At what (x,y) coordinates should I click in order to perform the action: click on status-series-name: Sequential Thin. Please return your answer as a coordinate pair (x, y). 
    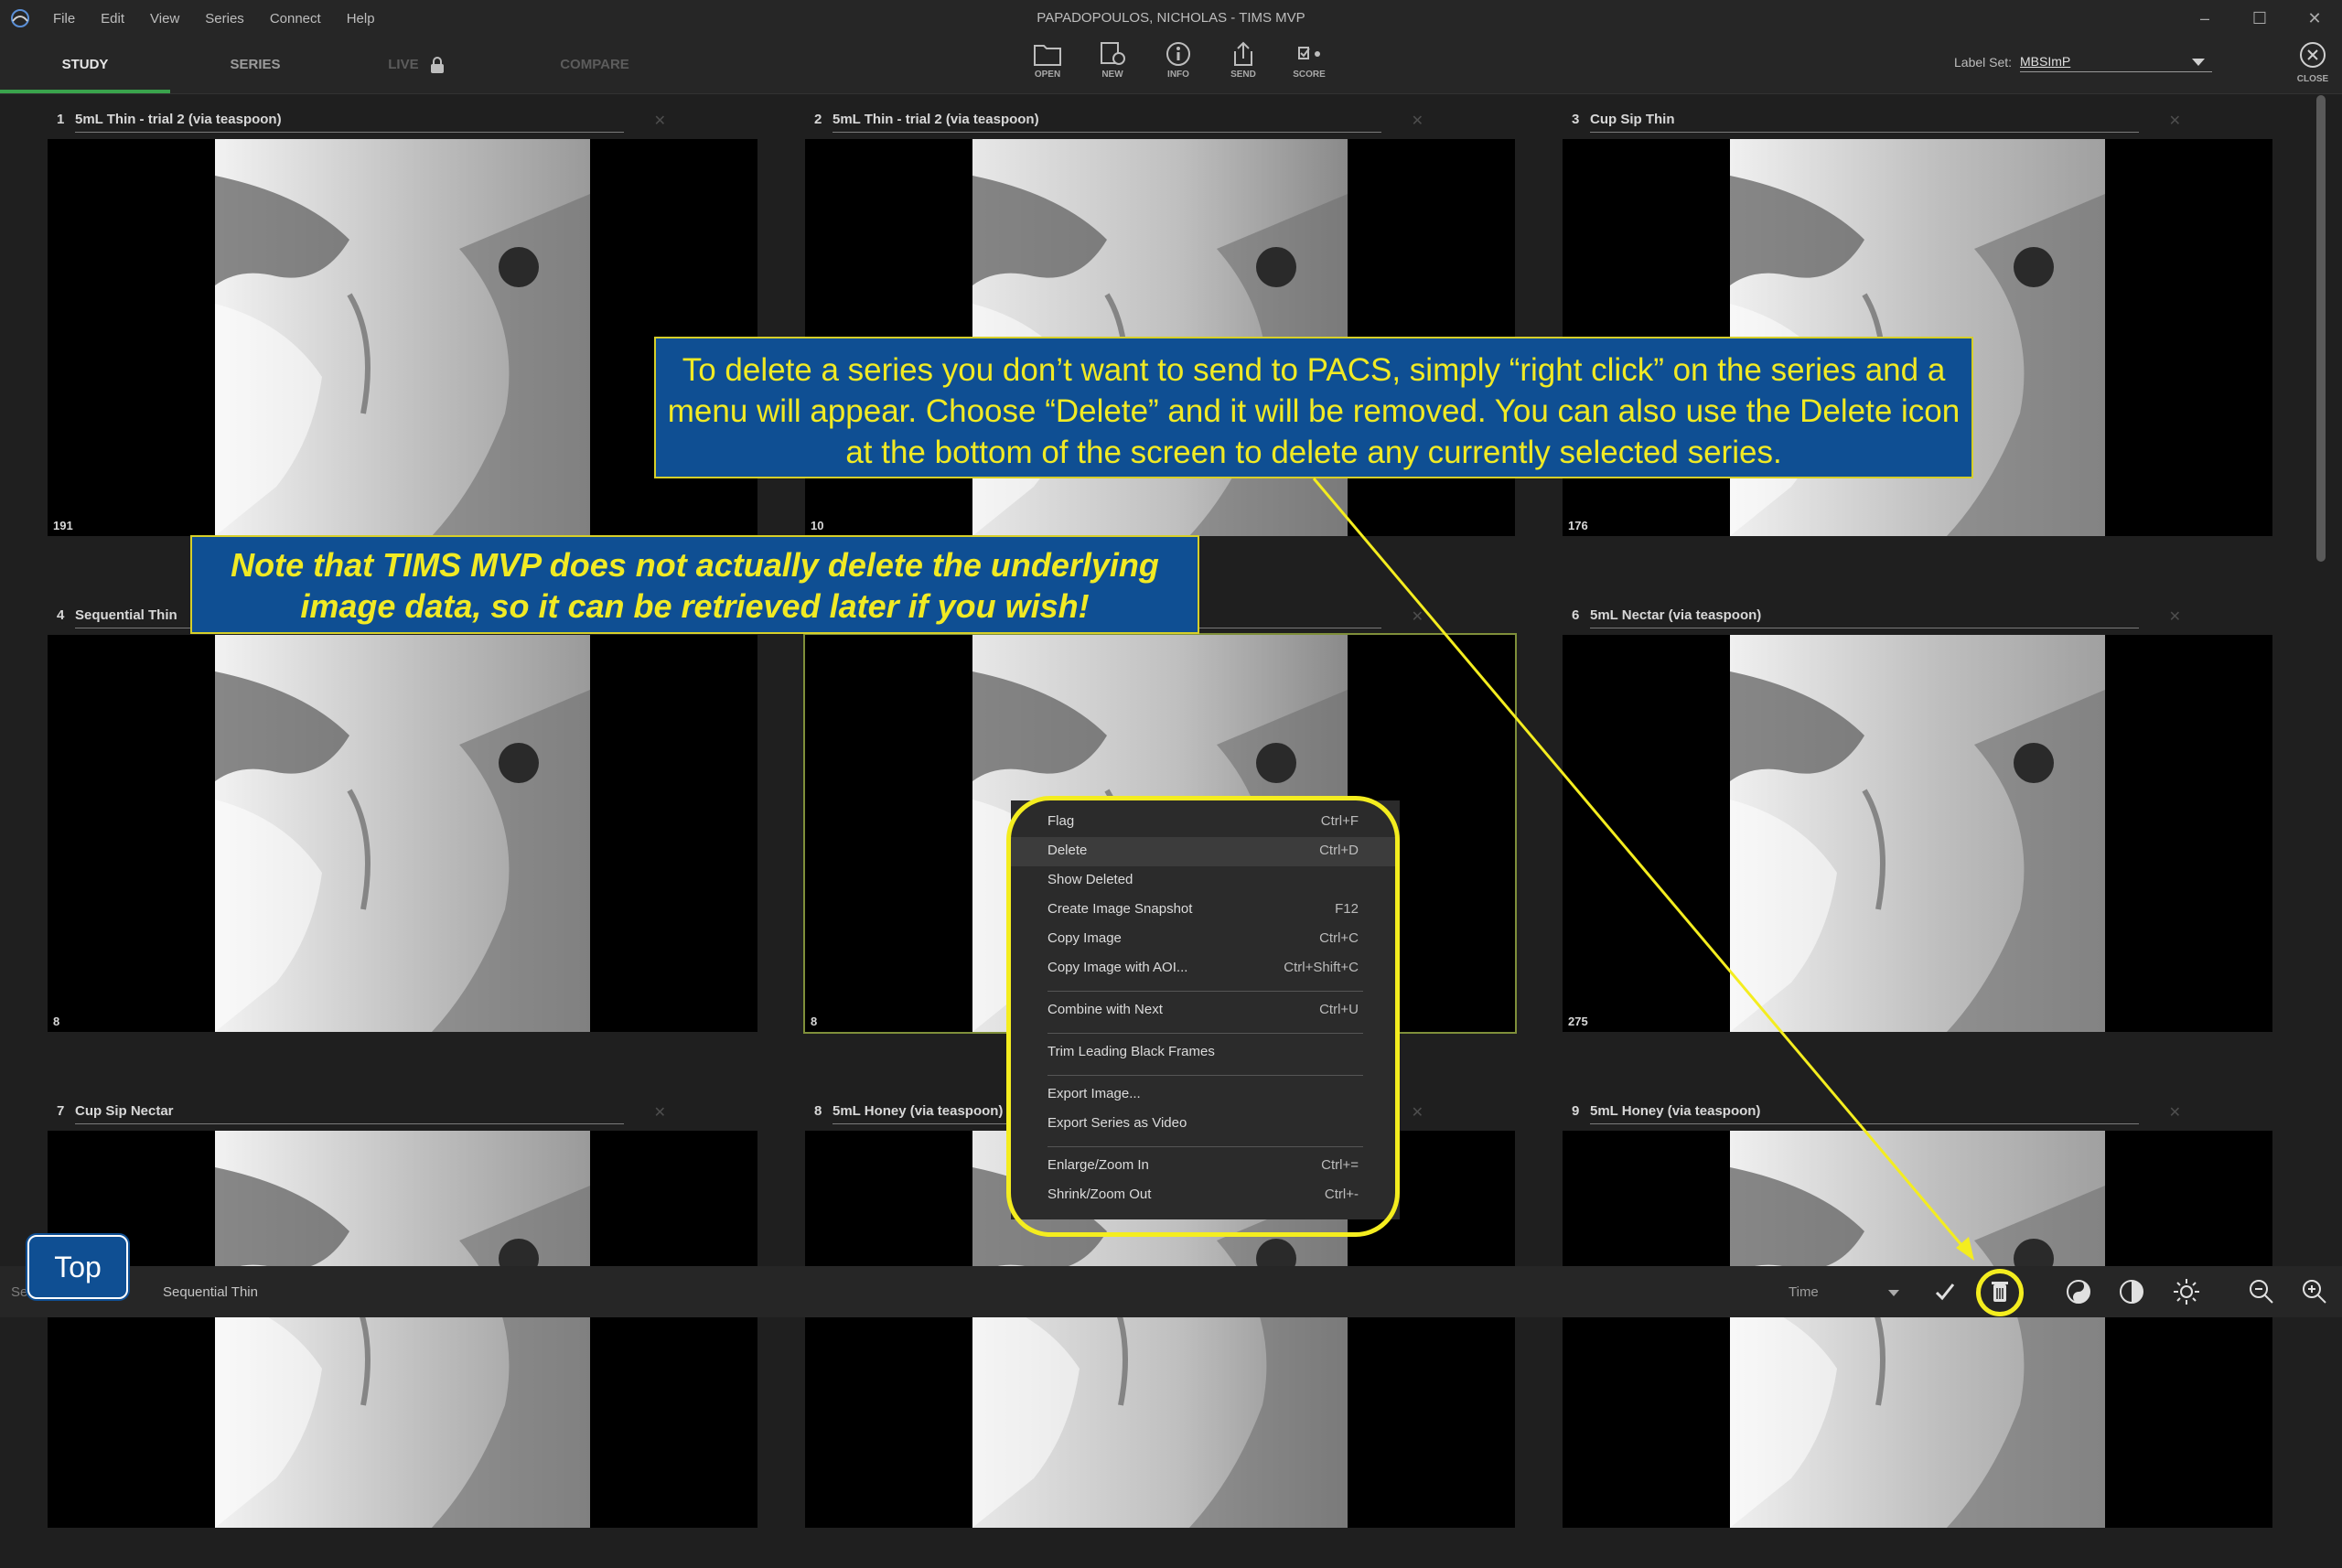
    Looking at the image, I should click on (210, 1292).